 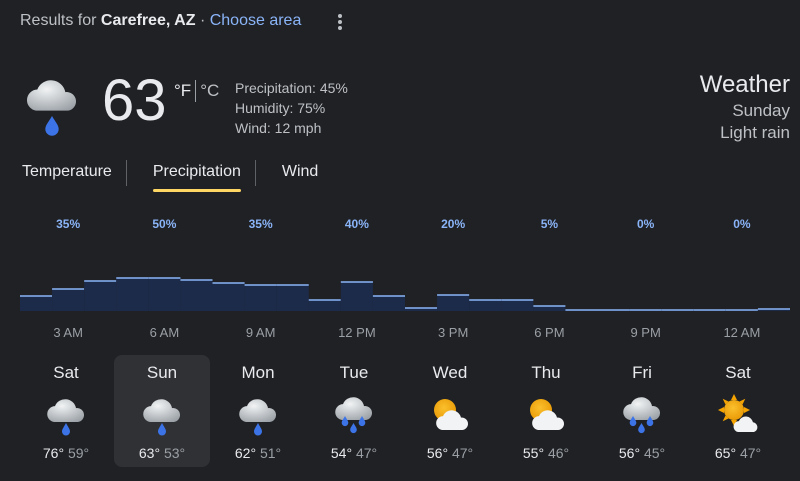 What do you see at coordinates (549, 332) in the screenshot?
I see `time-axis-label: 6 PM` at bounding box center [549, 332].